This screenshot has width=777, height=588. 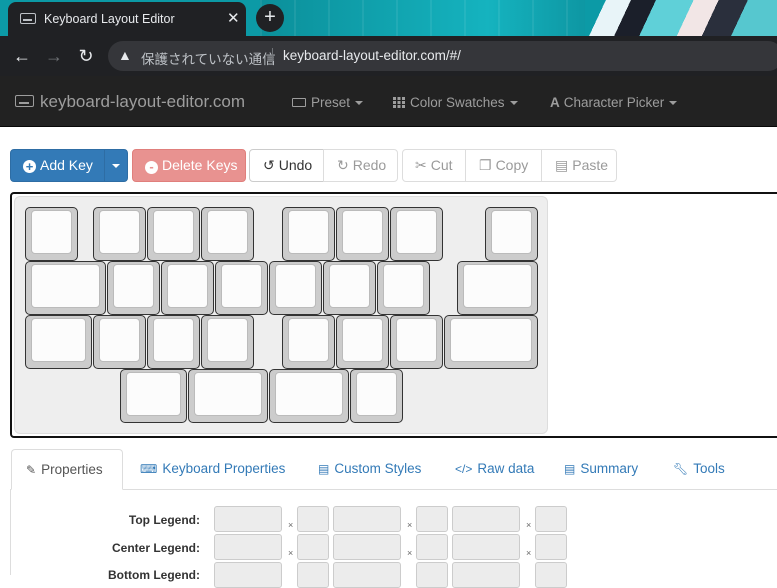 What do you see at coordinates (570, 469) in the screenshot?
I see `document-icon: ▤` at bounding box center [570, 469].